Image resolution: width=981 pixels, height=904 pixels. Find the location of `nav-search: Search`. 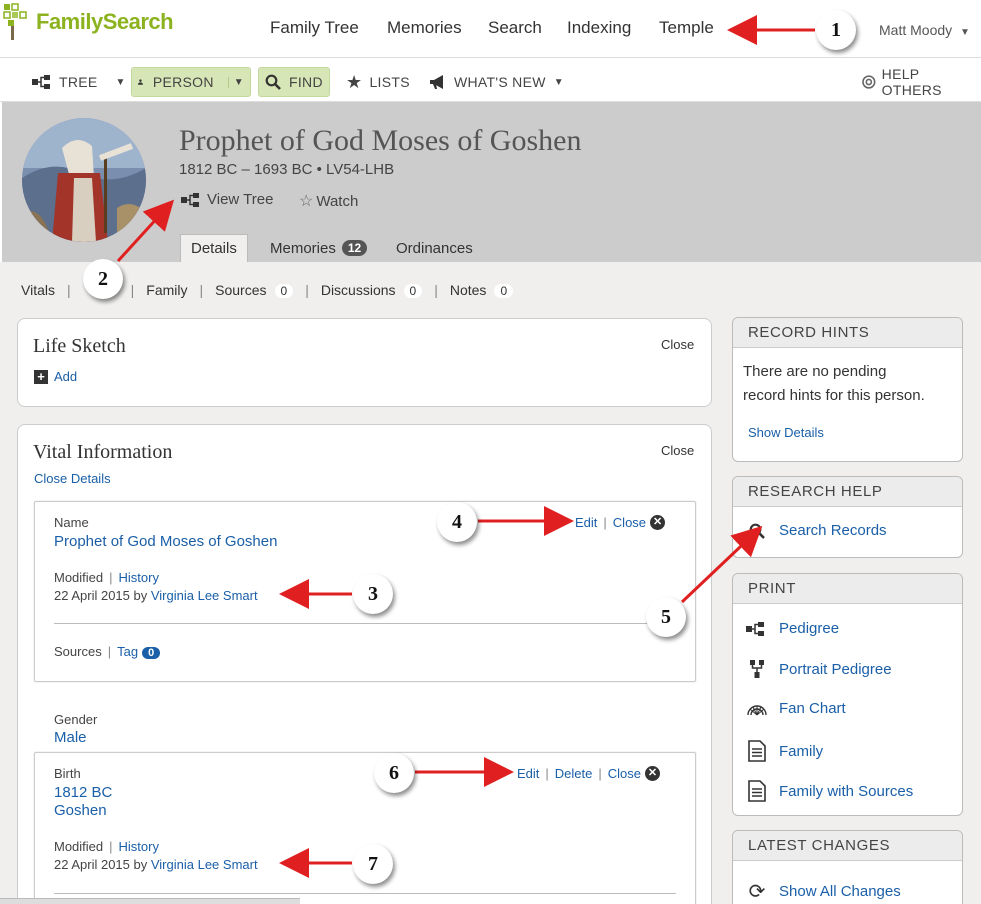

nav-search: Search is located at coordinates (515, 28).